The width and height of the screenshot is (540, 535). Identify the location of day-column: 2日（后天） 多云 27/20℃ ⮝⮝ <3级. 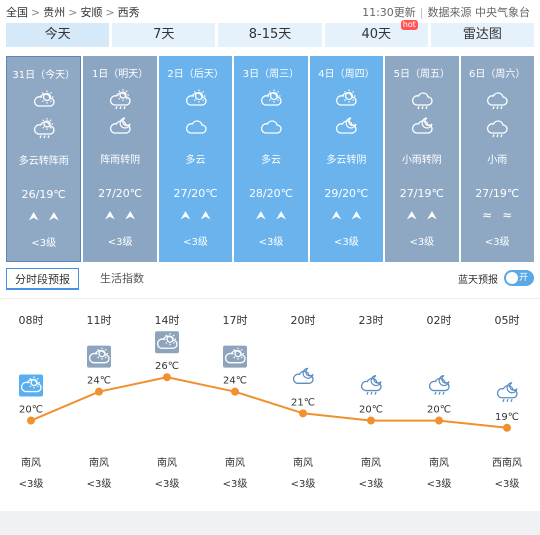
(195, 159).